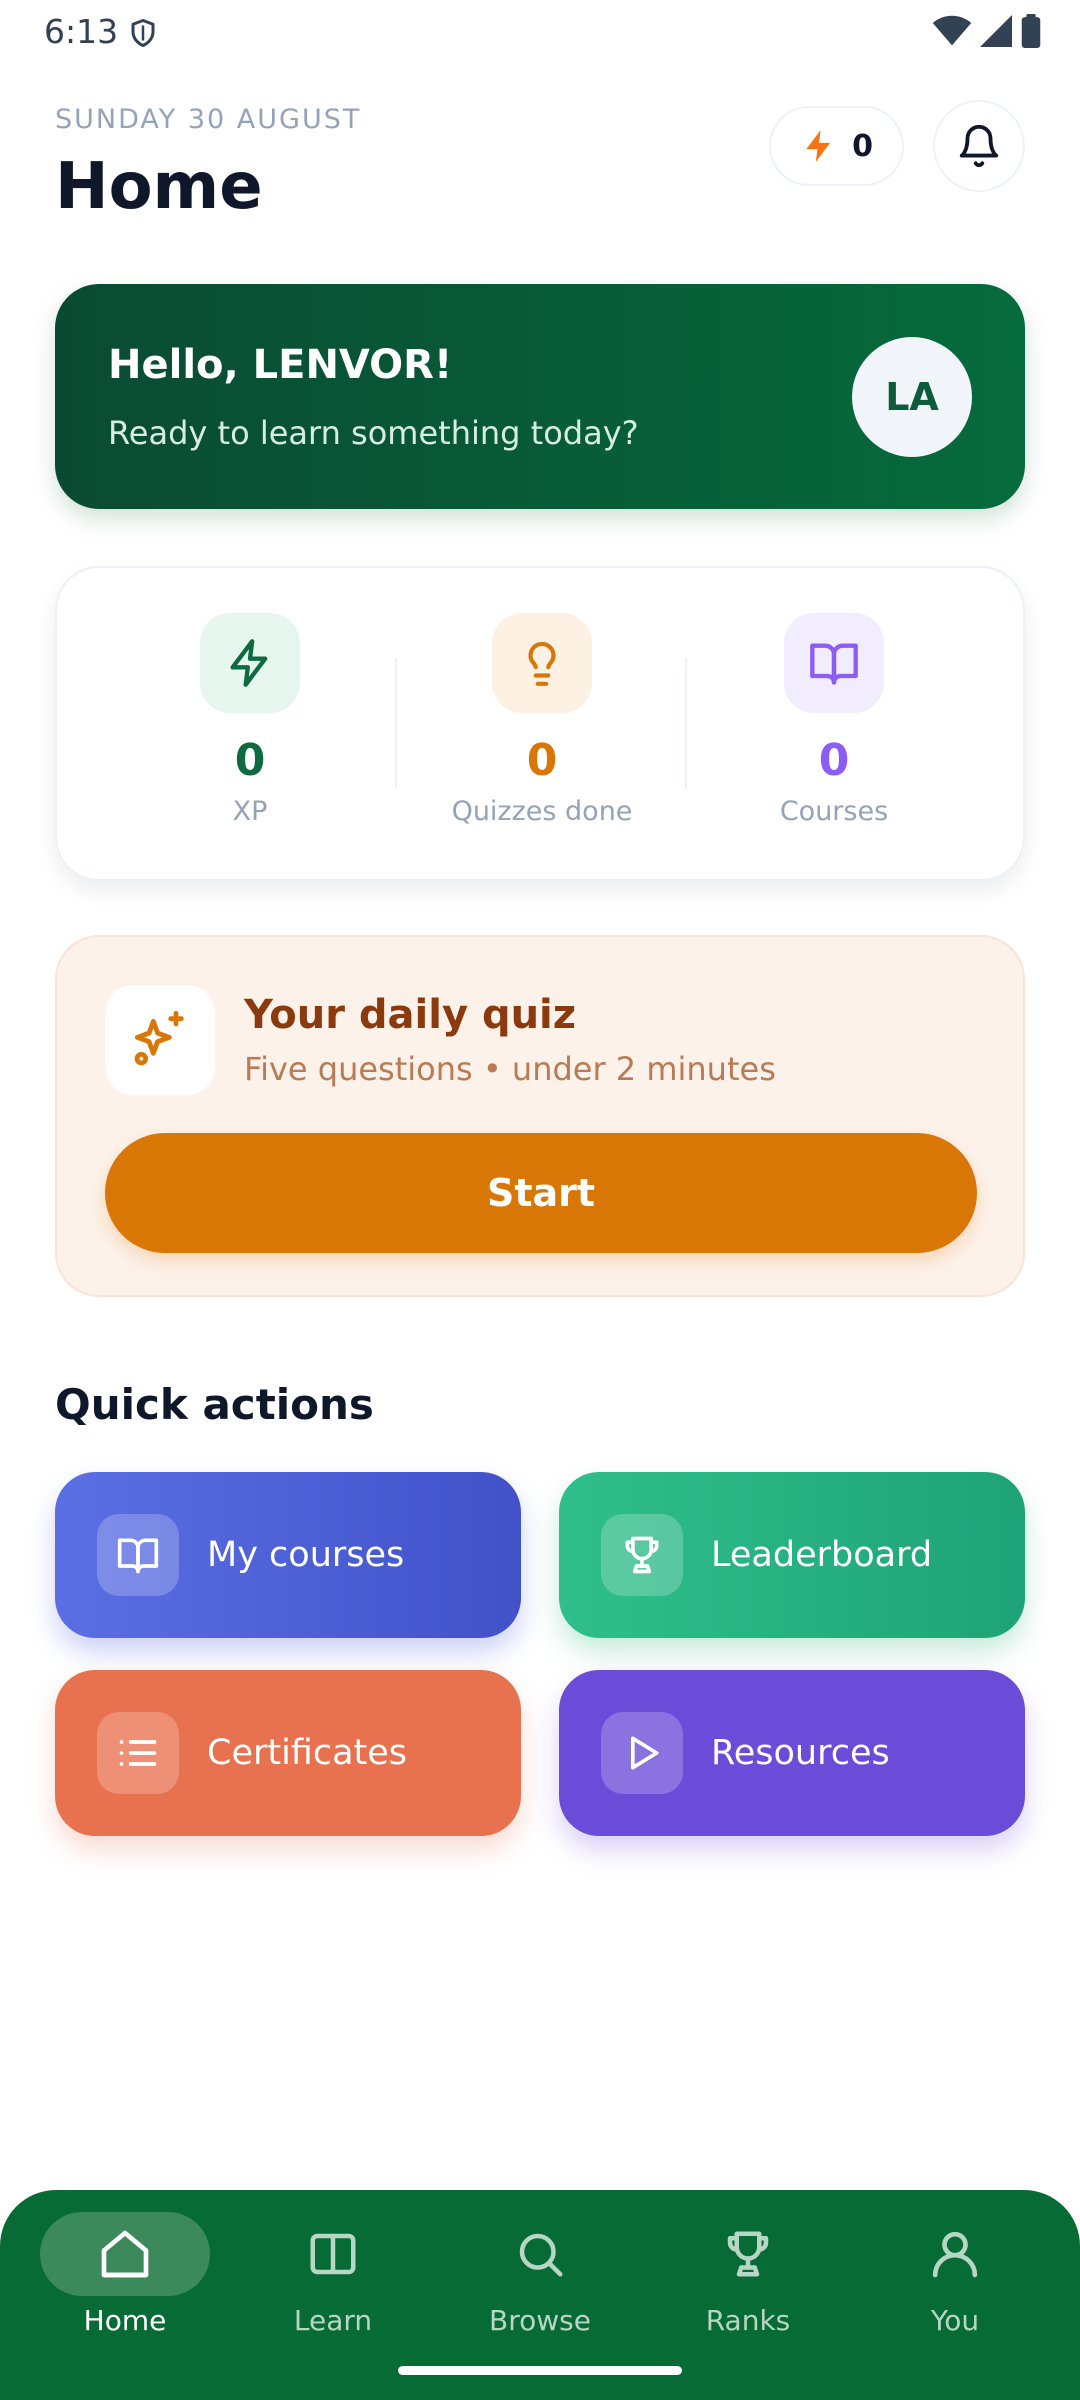 This screenshot has width=1080, height=2400. I want to click on leaderboard-button: Leaderboard, so click(792, 1555).